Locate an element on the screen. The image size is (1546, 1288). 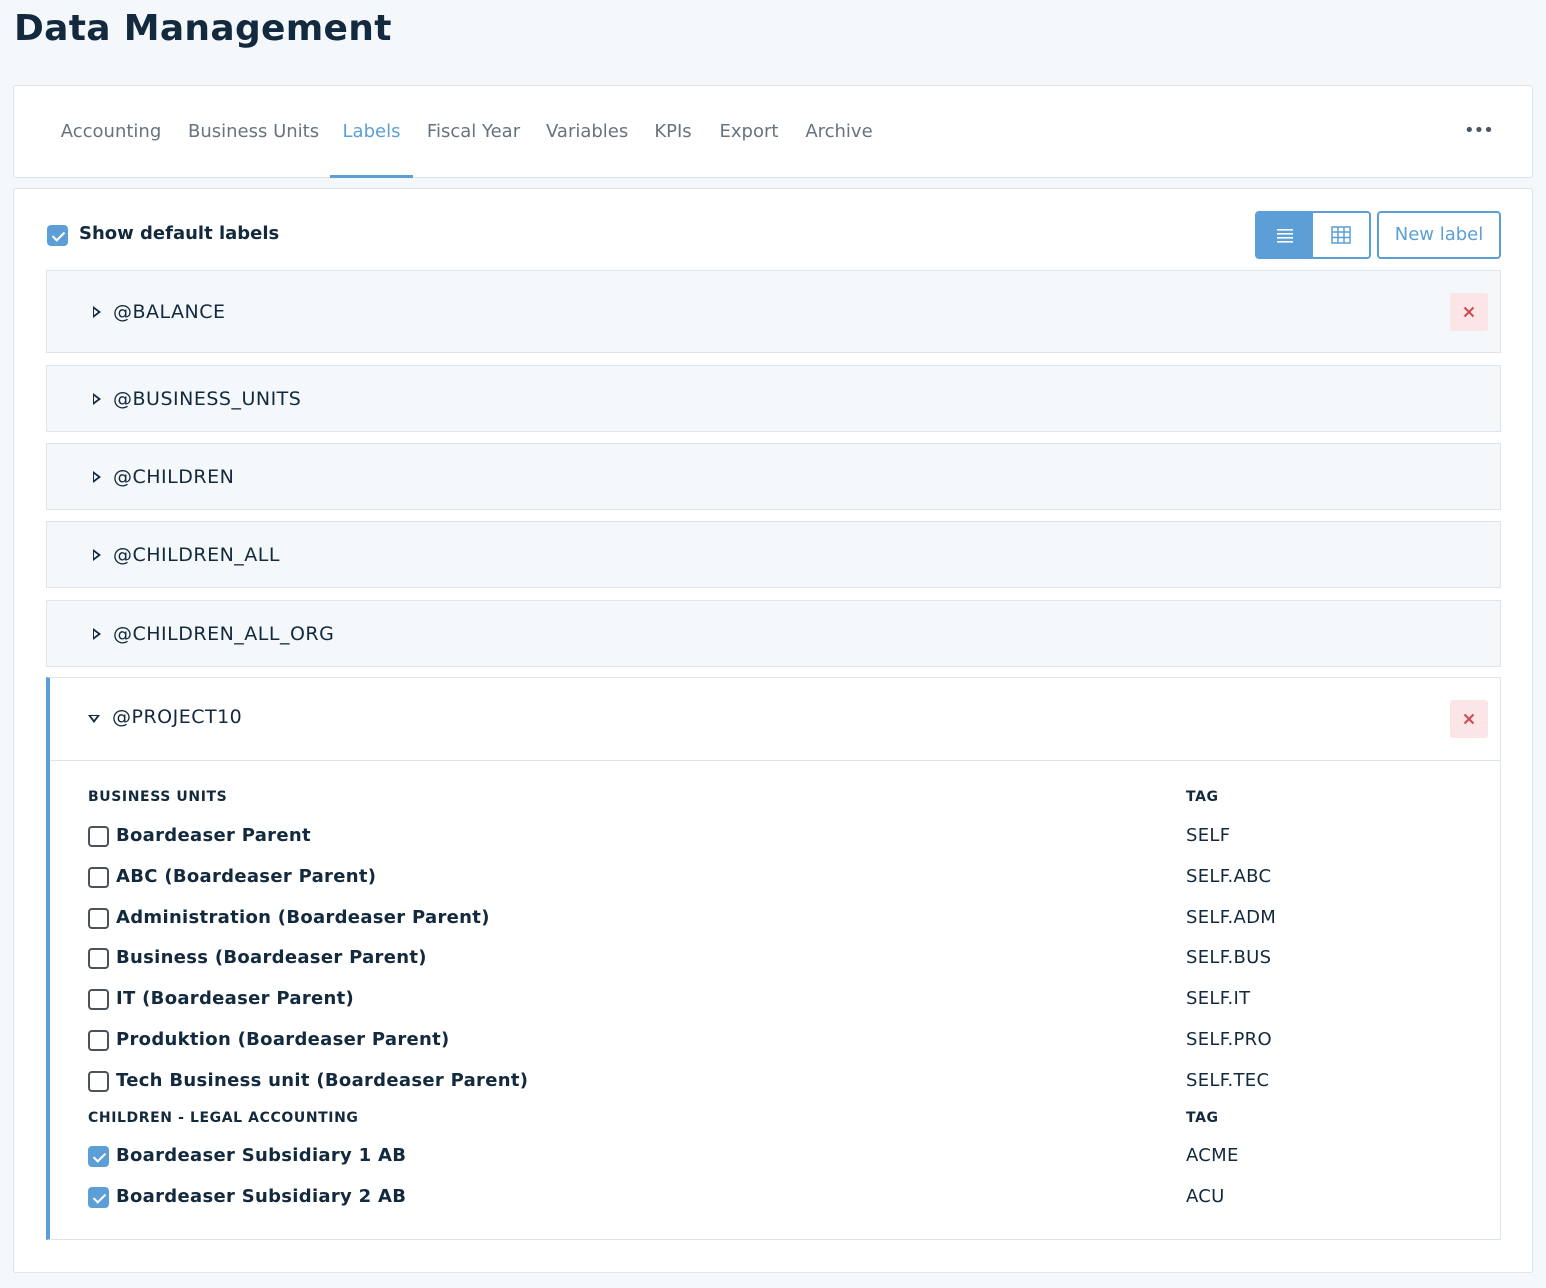
label-row-children-all: @CHILDREN_ALL is located at coordinates (773, 554).